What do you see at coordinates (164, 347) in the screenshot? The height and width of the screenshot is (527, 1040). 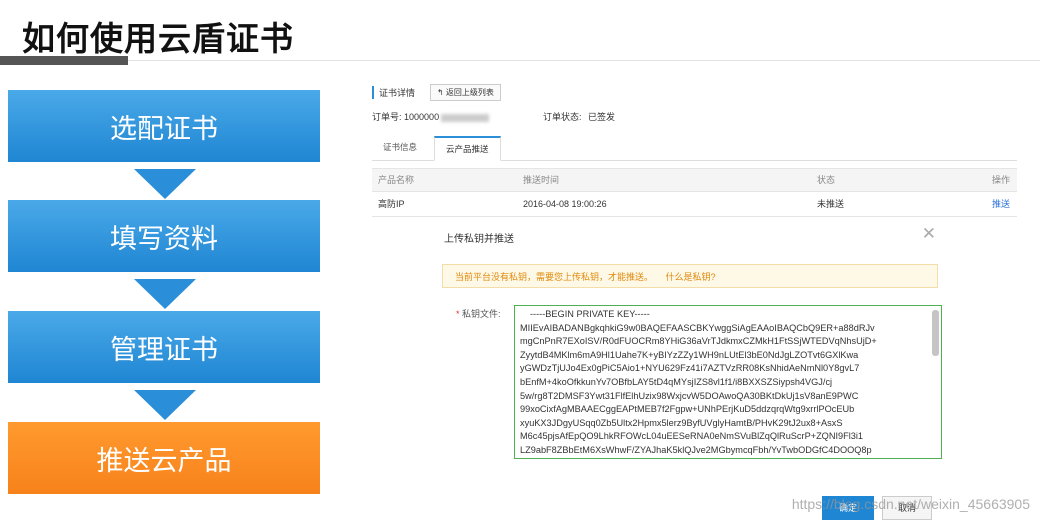 I see `step-manage-cert: 管理证书` at bounding box center [164, 347].